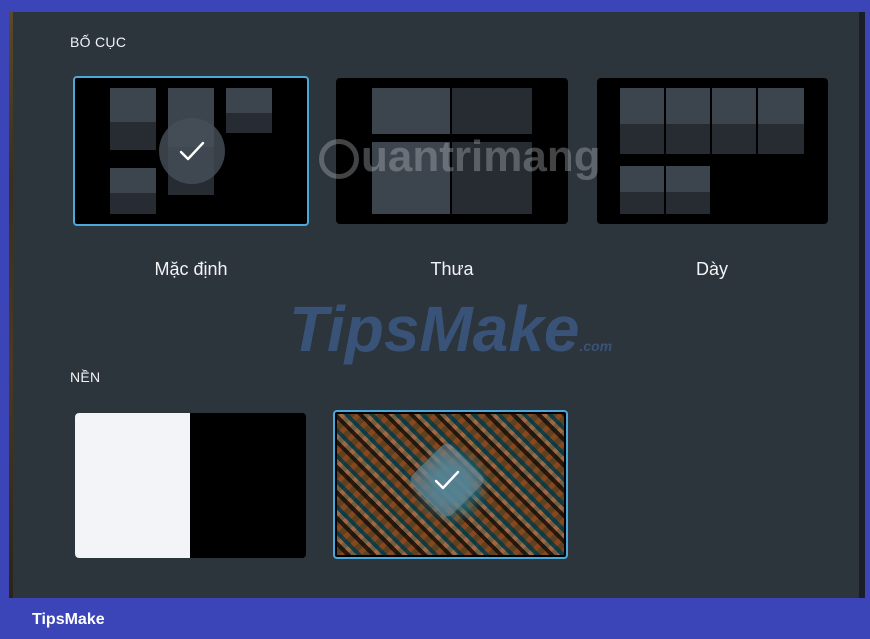  I want to click on quantrimang-watermark-text: uantrimang, so click(481, 156).